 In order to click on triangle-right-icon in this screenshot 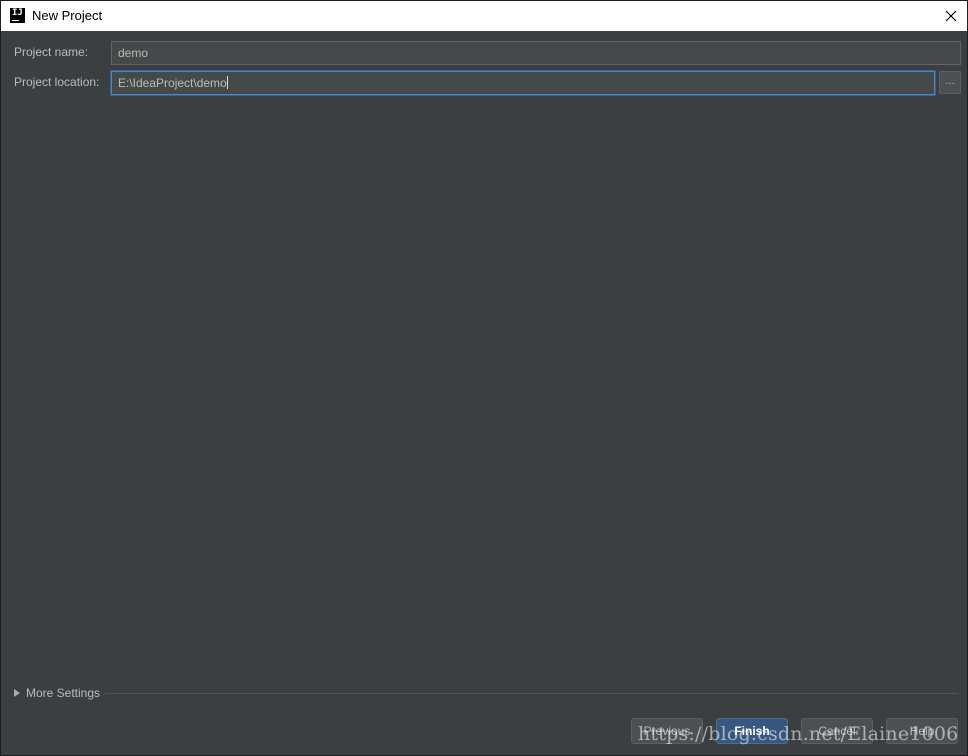, I will do `click(17, 693)`.